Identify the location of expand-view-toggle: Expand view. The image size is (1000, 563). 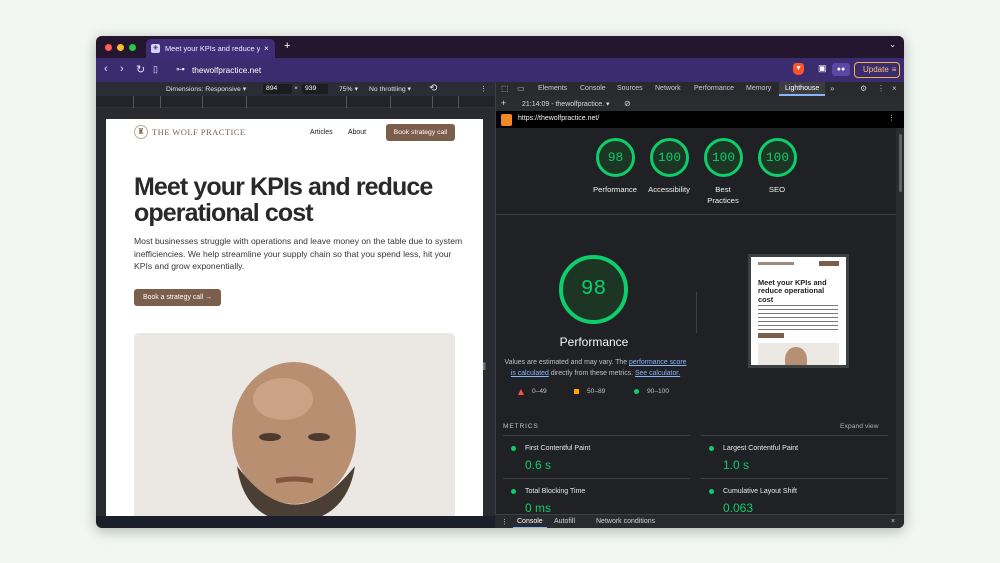
(859, 426).